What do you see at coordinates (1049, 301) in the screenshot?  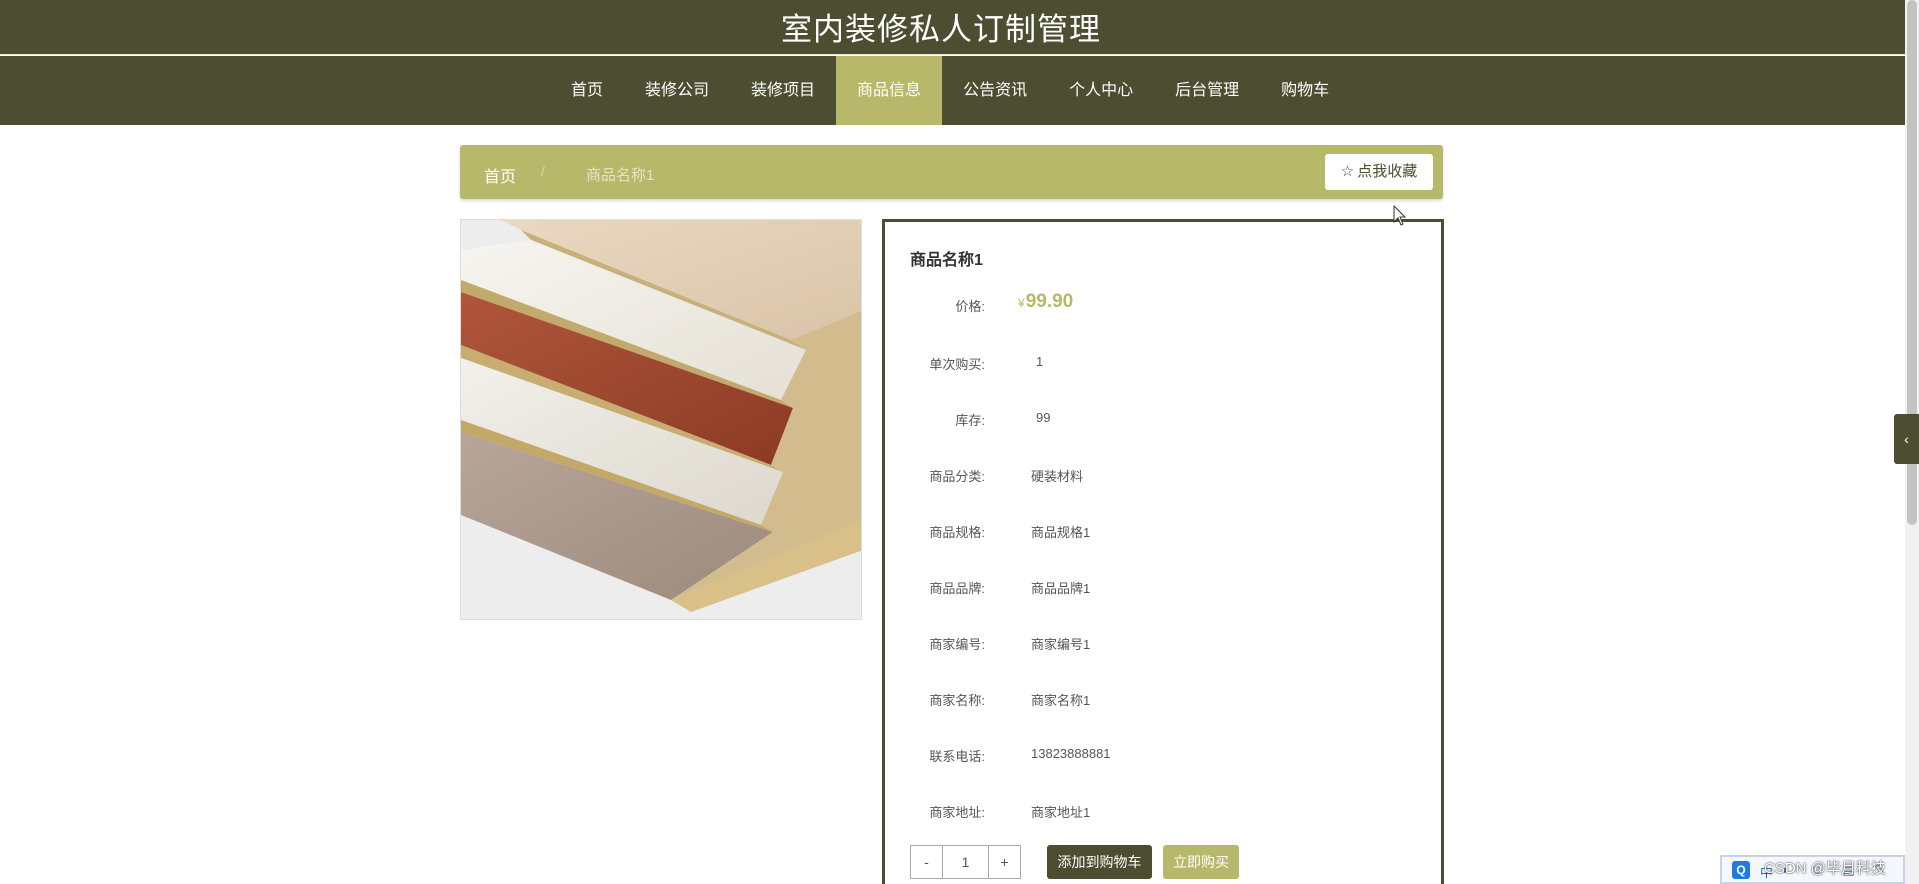 I see `price-amount: 99.90` at bounding box center [1049, 301].